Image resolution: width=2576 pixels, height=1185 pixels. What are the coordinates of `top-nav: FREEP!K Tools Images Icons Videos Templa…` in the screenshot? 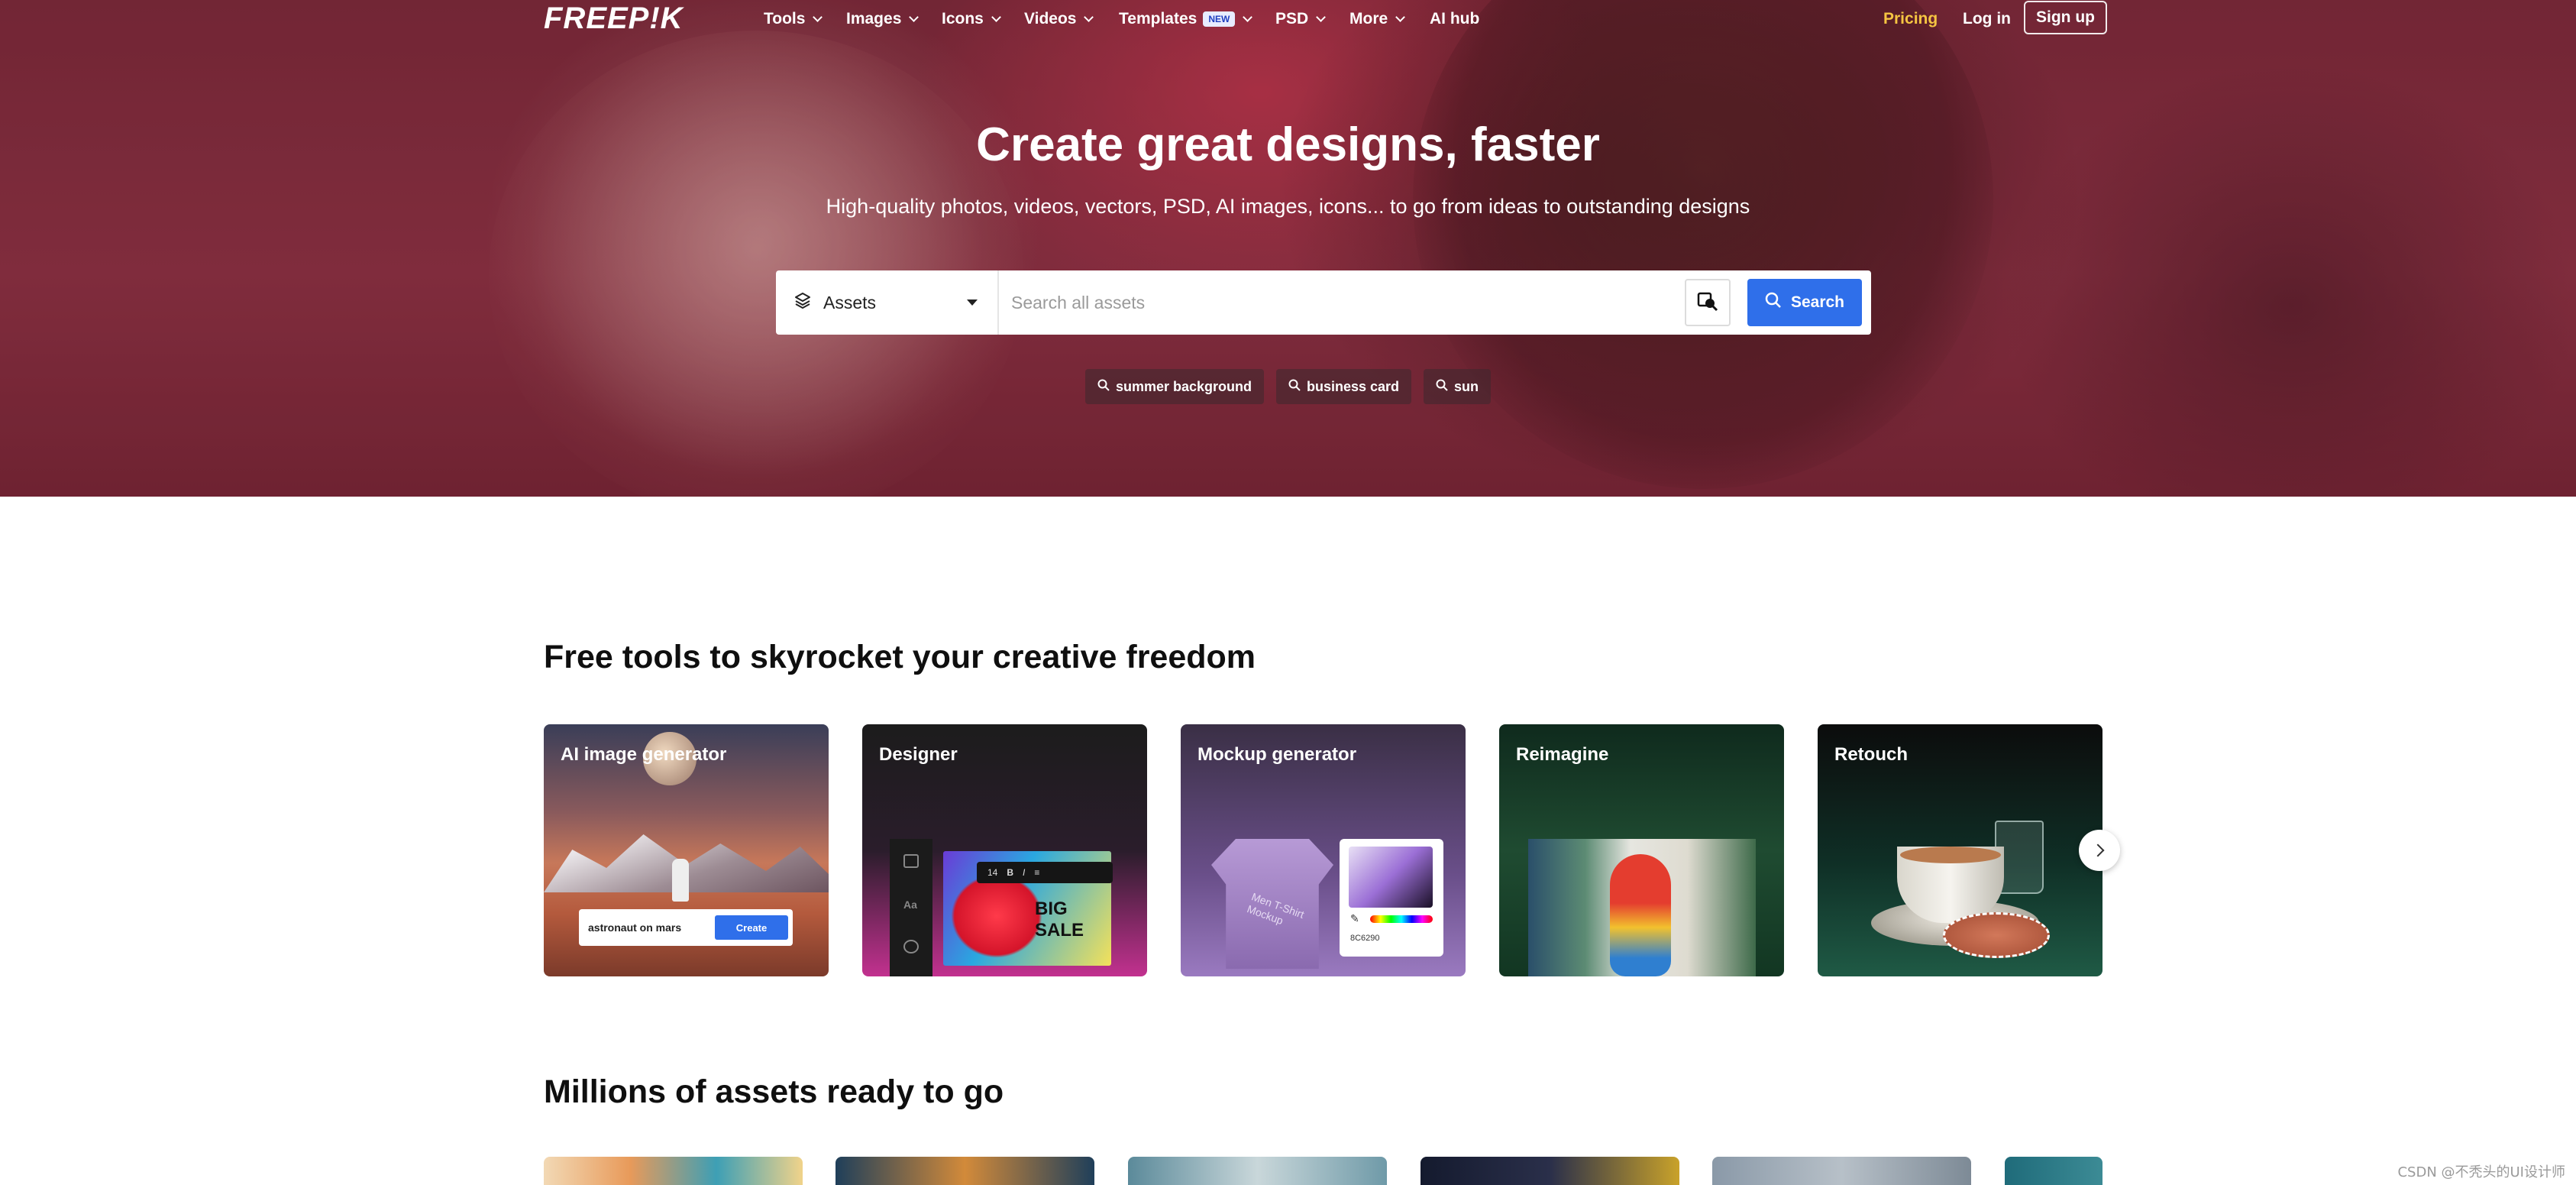 It's located at (1288, 18).